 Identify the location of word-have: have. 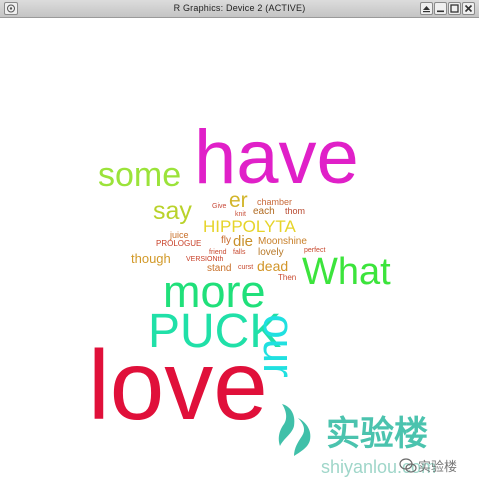
(276, 157).